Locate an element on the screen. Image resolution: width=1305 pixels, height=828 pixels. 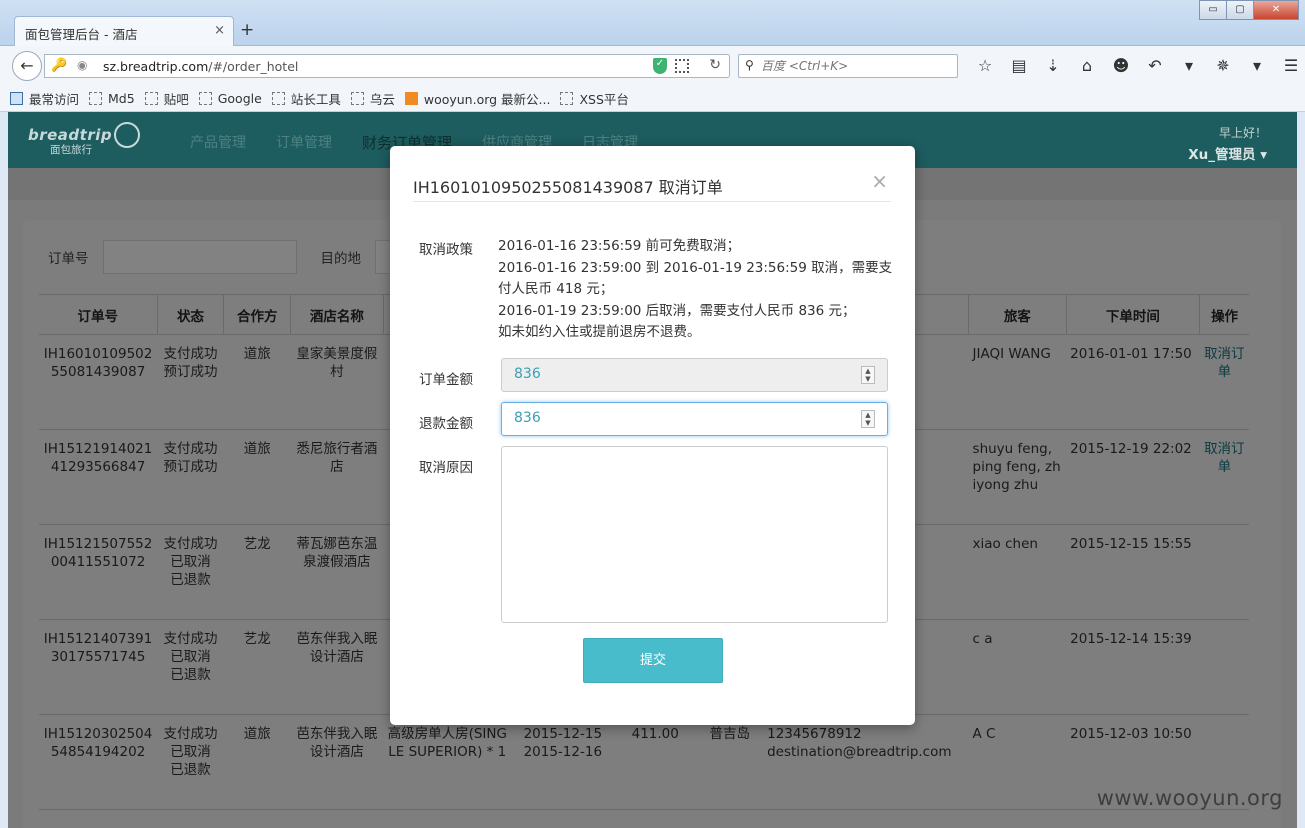
refund-amount-field: ▲▼ is located at coordinates (694, 419).